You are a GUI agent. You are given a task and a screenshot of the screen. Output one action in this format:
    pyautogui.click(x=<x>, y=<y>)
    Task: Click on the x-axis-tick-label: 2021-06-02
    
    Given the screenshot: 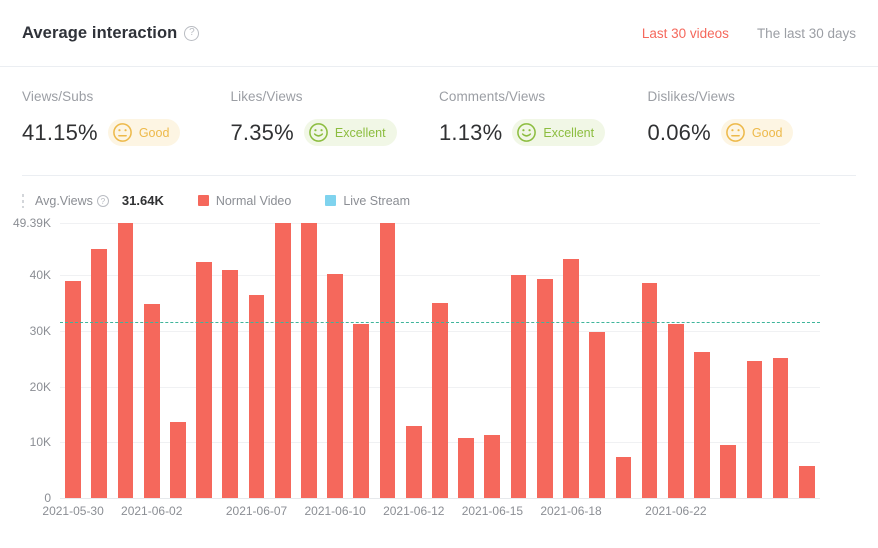 What is the action you would take?
    pyautogui.click(x=152, y=511)
    